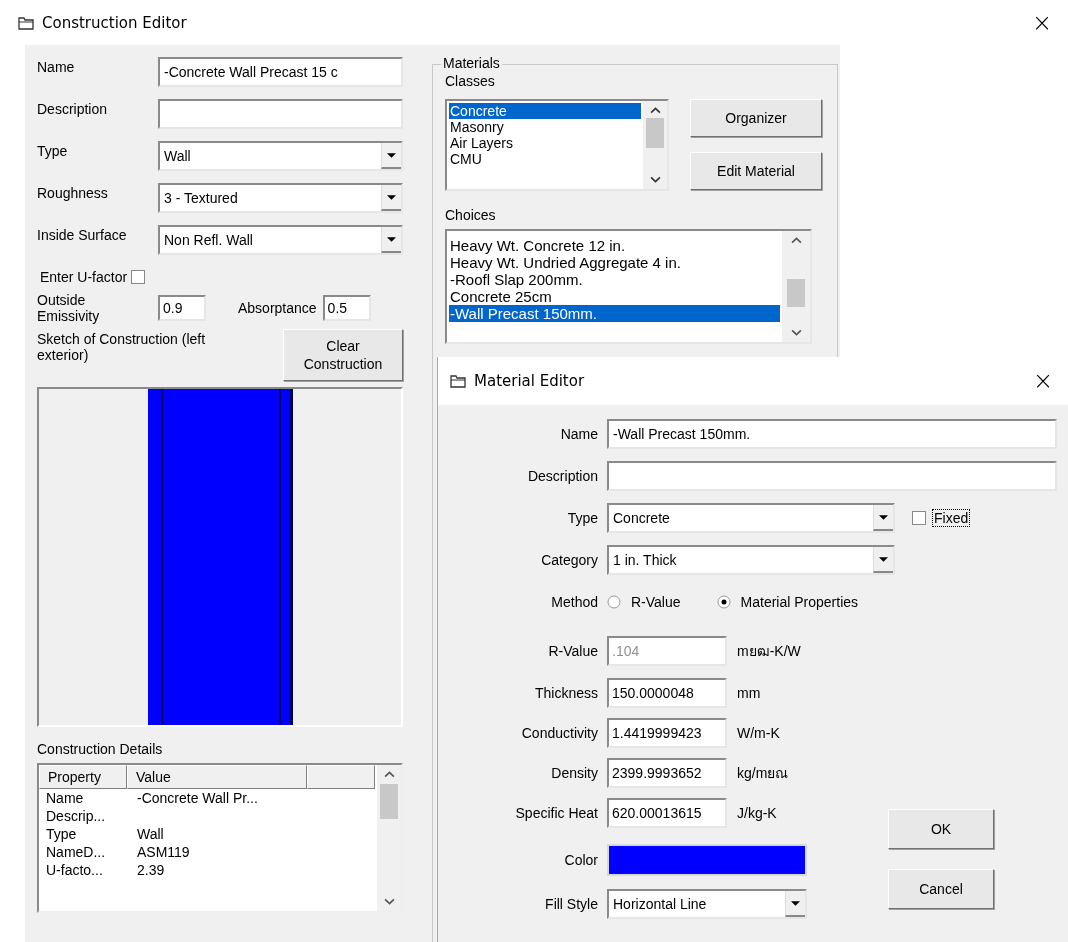 This screenshot has width=1068, height=942. What do you see at coordinates (758, 733) in the screenshot?
I see `unit-label: W/m-K` at bounding box center [758, 733].